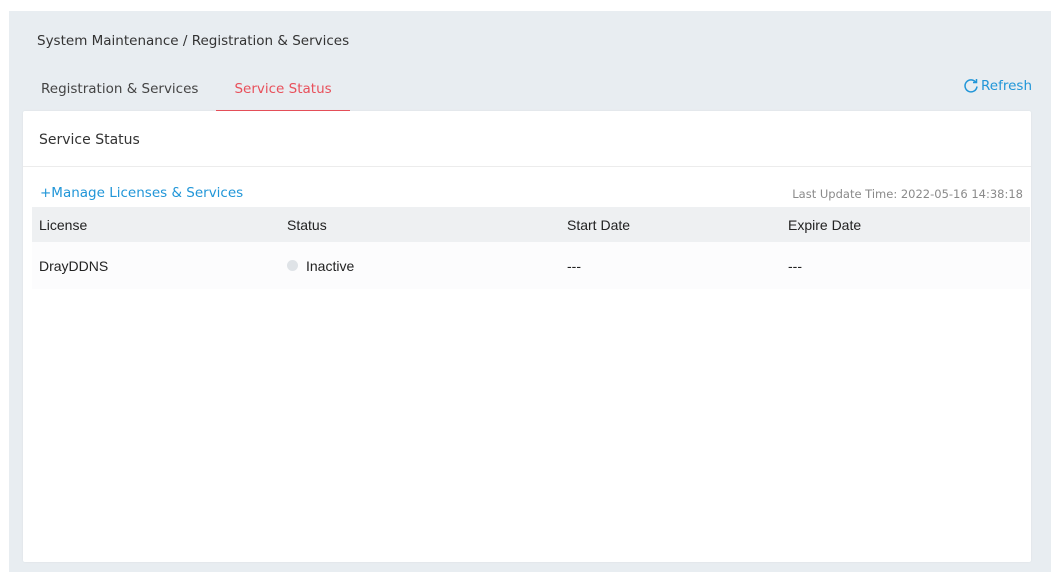  Describe the element at coordinates (74, 265) in the screenshot. I see `license-cell: DrayDDNS` at that location.